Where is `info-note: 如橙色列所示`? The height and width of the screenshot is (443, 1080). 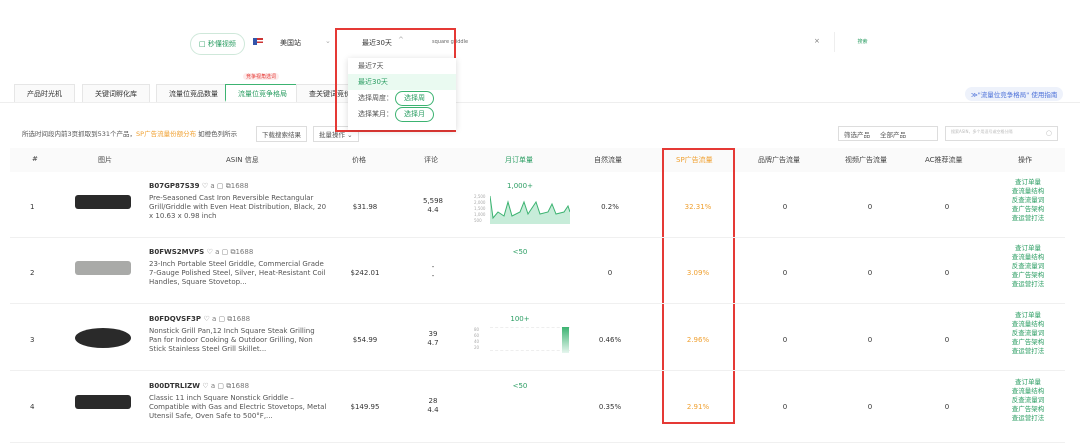
info-note: 如橙色列所示 is located at coordinates (217, 134).